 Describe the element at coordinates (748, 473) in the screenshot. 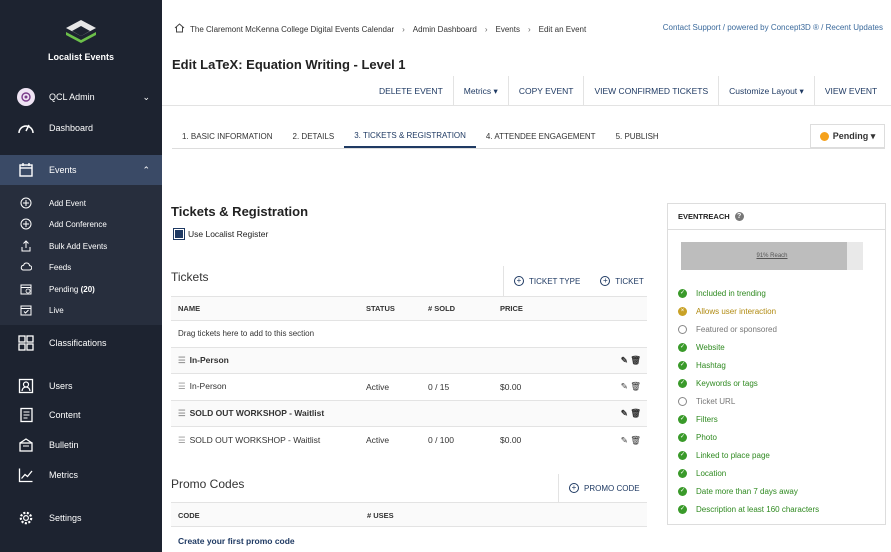

I see `eventreach-item: ✓ Location` at that location.